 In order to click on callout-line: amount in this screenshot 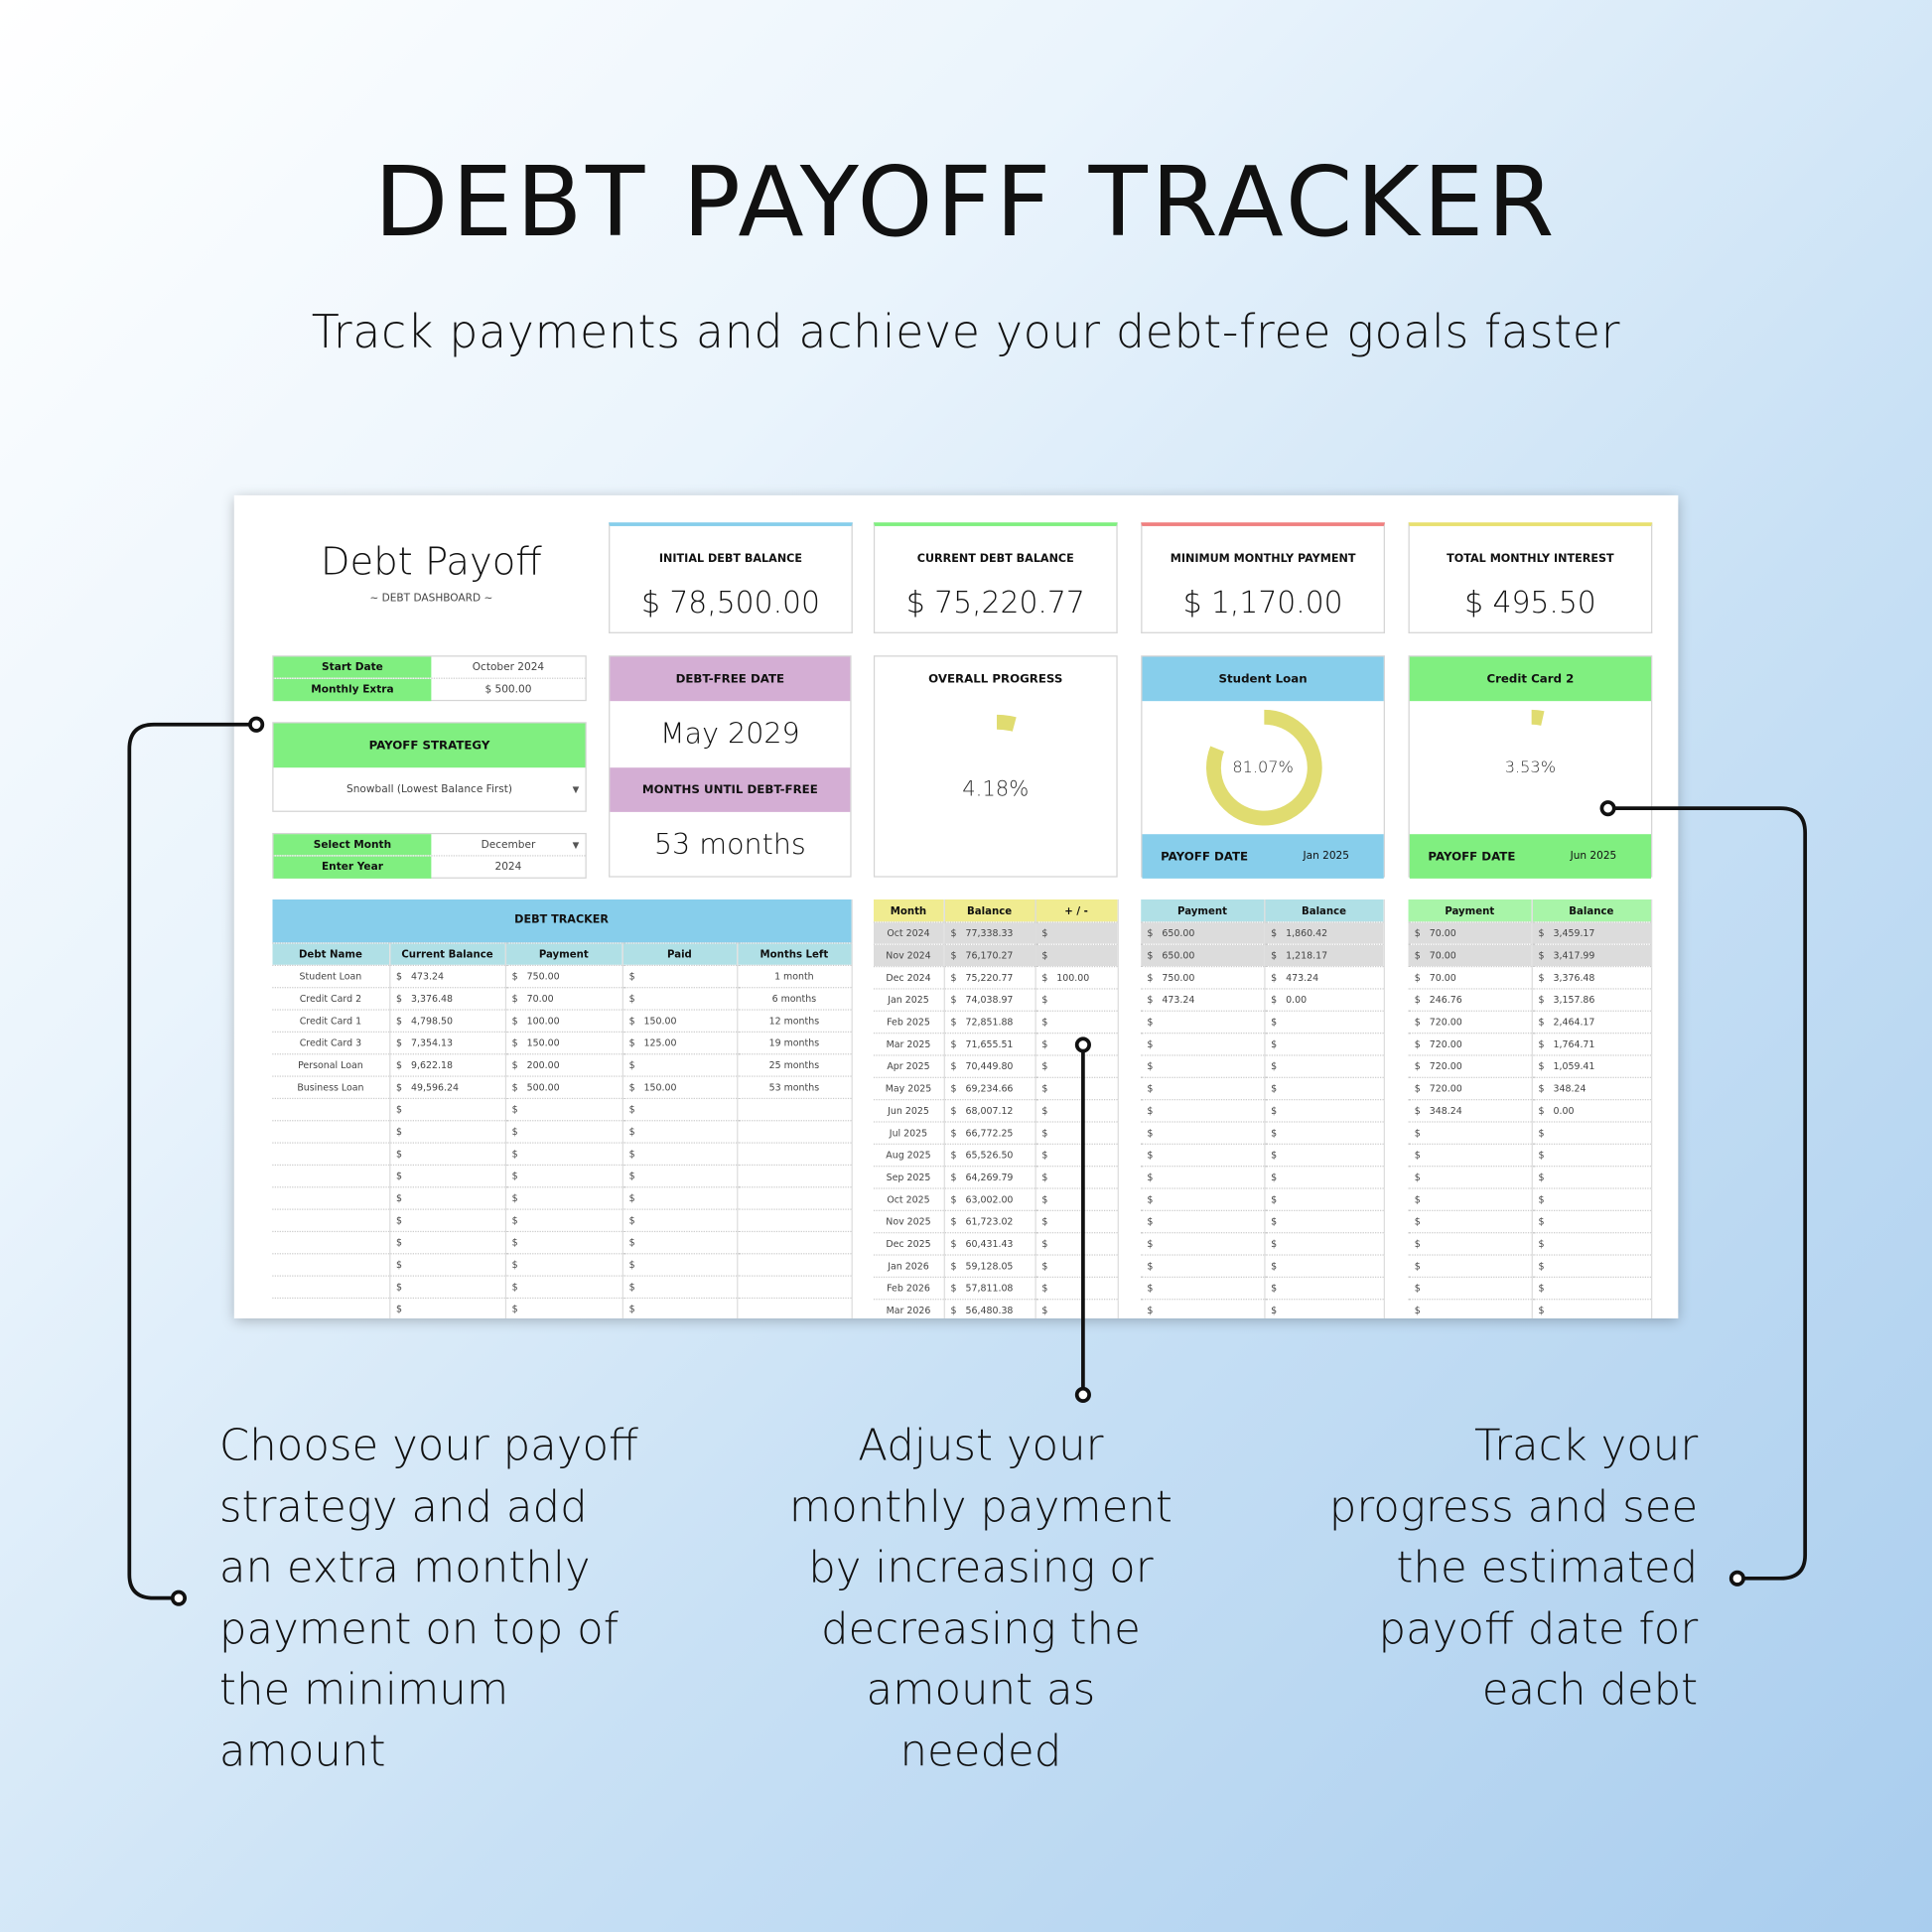, I will do `click(302, 1751)`.